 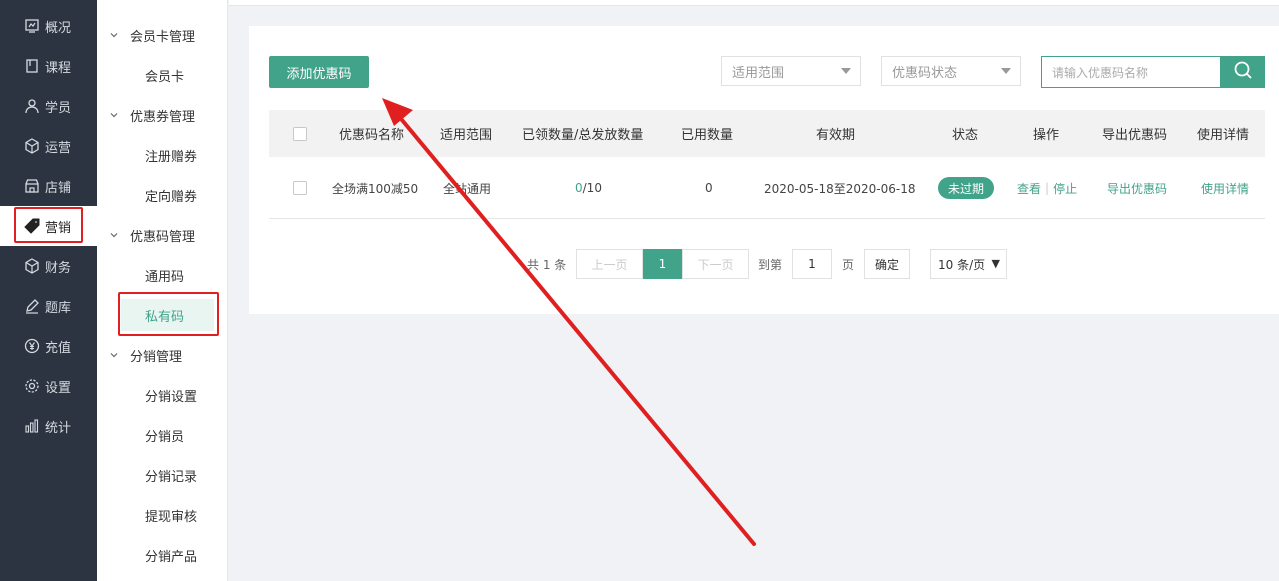 I want to click on yen-icon, so click(x=32, y=346).